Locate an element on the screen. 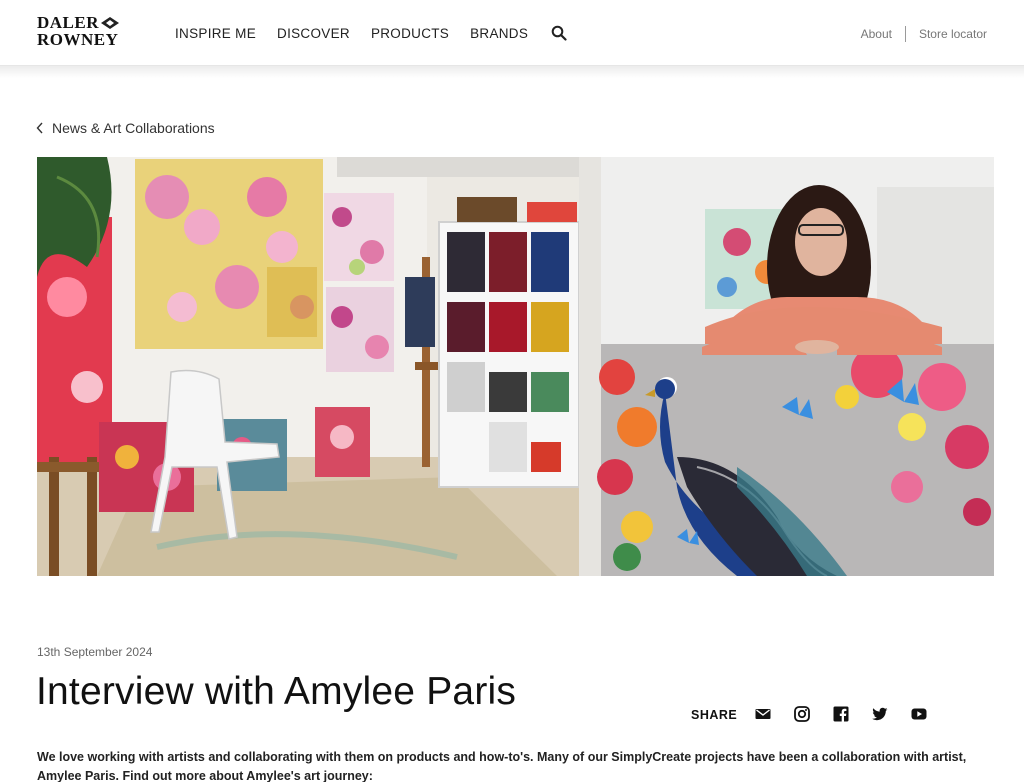 The height and width of the screenshot is (782, 1024). logo-line-2: ROWNEY is located at coordinates (78, 39).